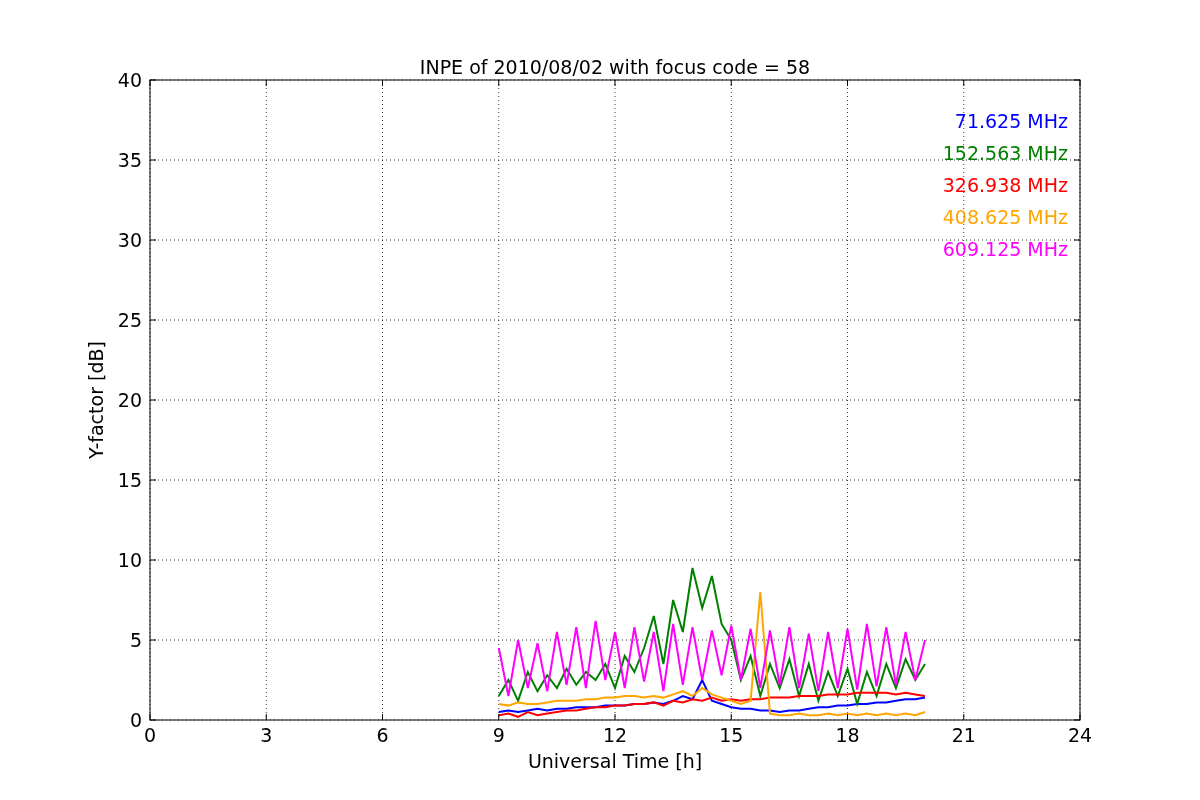 Image resolution: width=1200 pixels, height=800 pixels. I want to click on legend-label: 71.625 MHz, so click(1011, 121).